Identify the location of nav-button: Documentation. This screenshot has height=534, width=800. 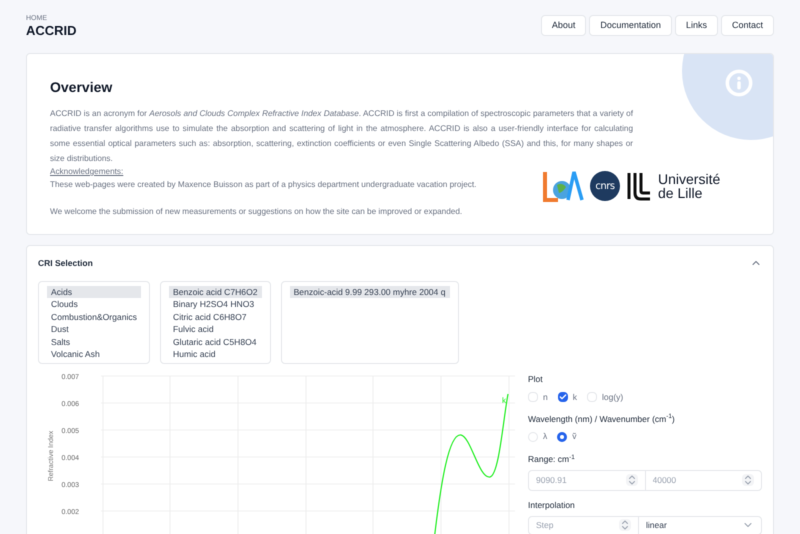
(630, 25).